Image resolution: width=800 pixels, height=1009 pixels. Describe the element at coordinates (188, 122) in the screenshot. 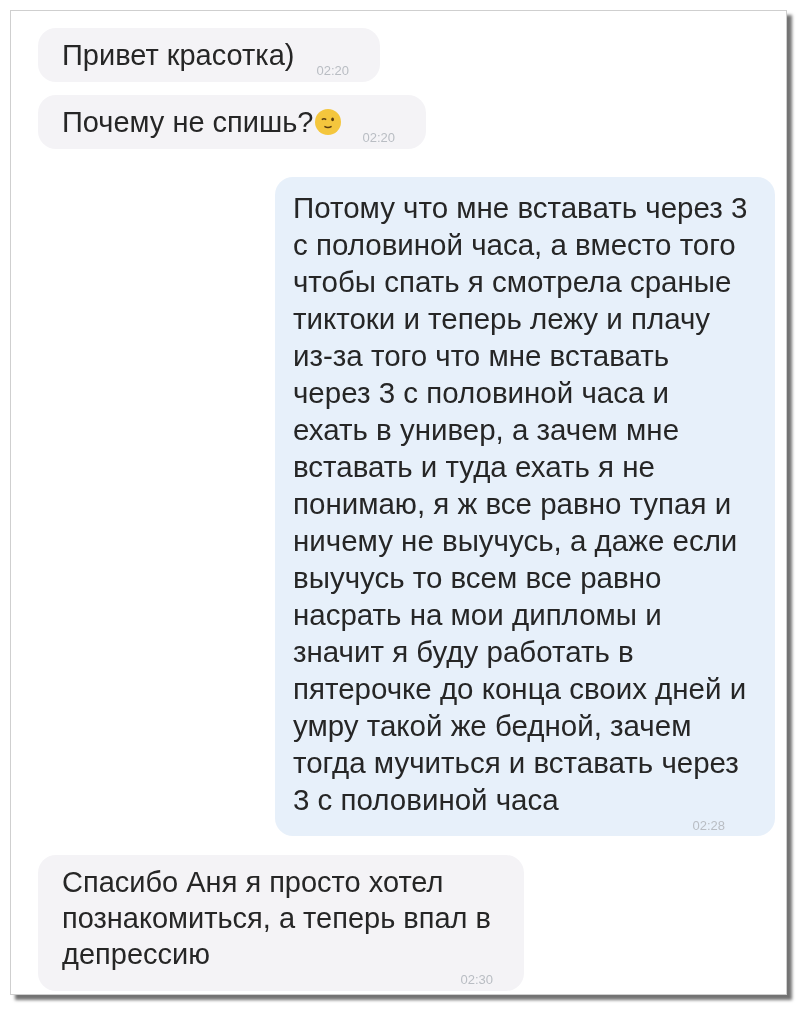

I see `message-text: Почему не спишь?` at that location.